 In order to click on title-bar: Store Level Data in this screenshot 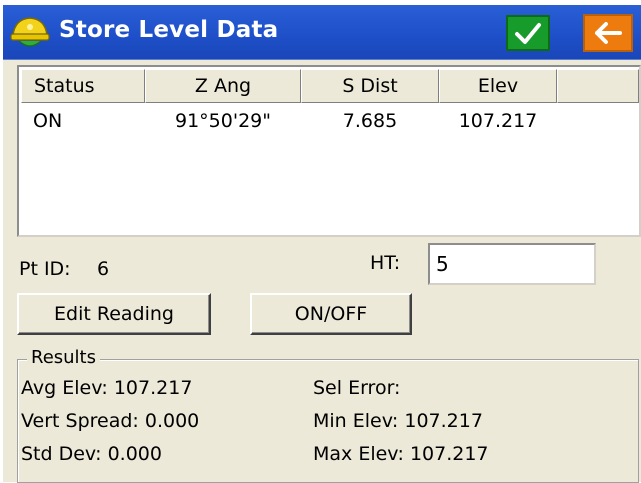, I will do `click(322, 32)`.